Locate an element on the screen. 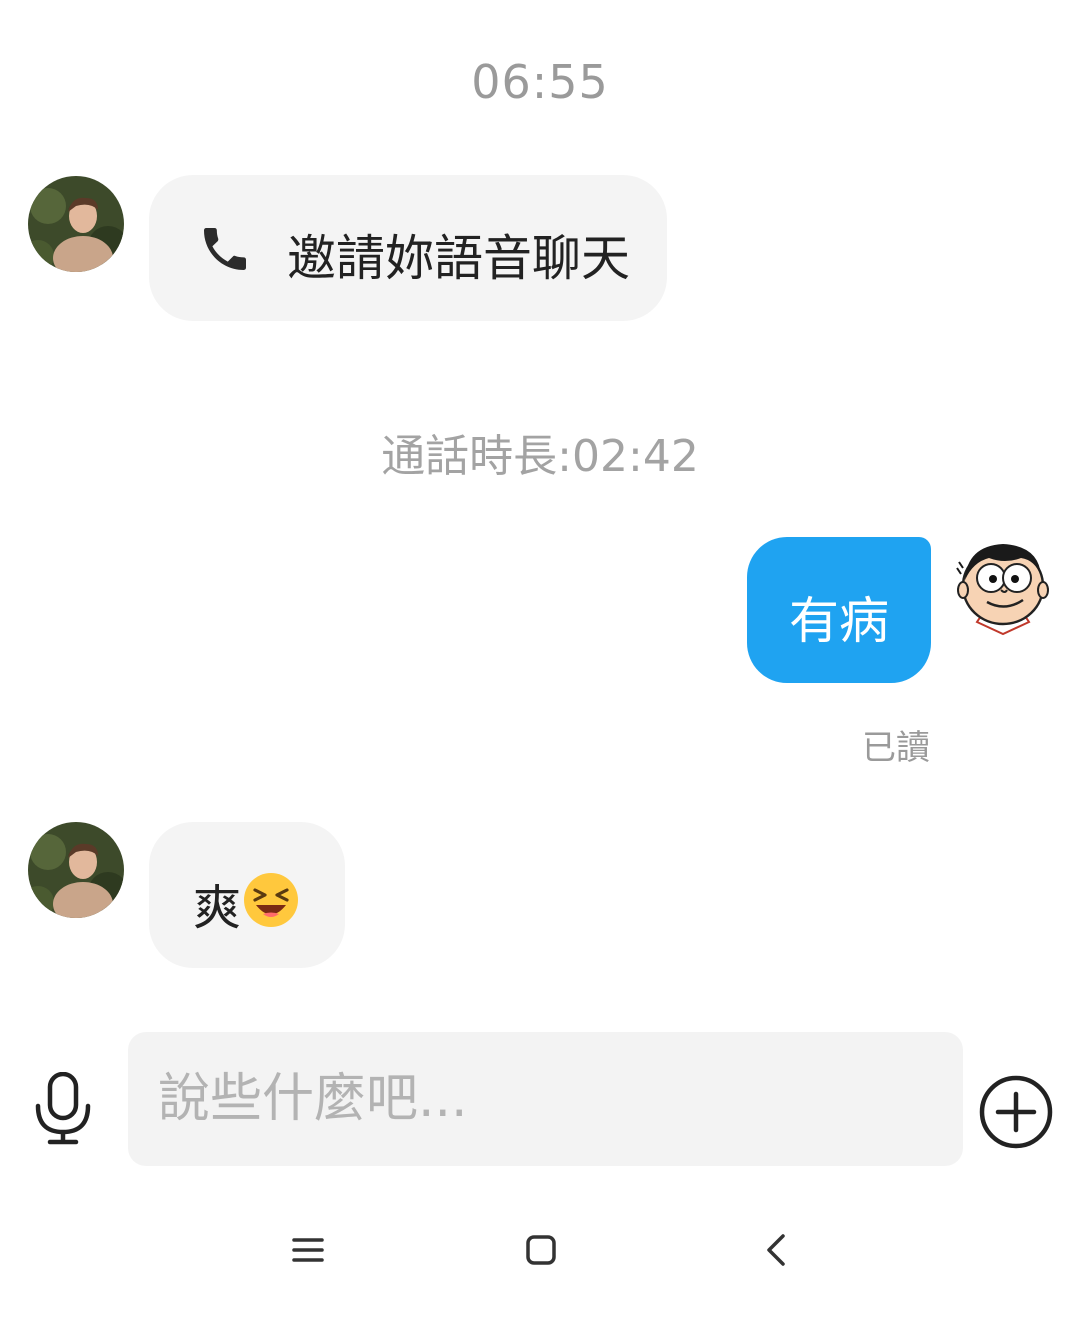 The image size is (1080, 1317). home-icon is located at coordinates (541, 1250).